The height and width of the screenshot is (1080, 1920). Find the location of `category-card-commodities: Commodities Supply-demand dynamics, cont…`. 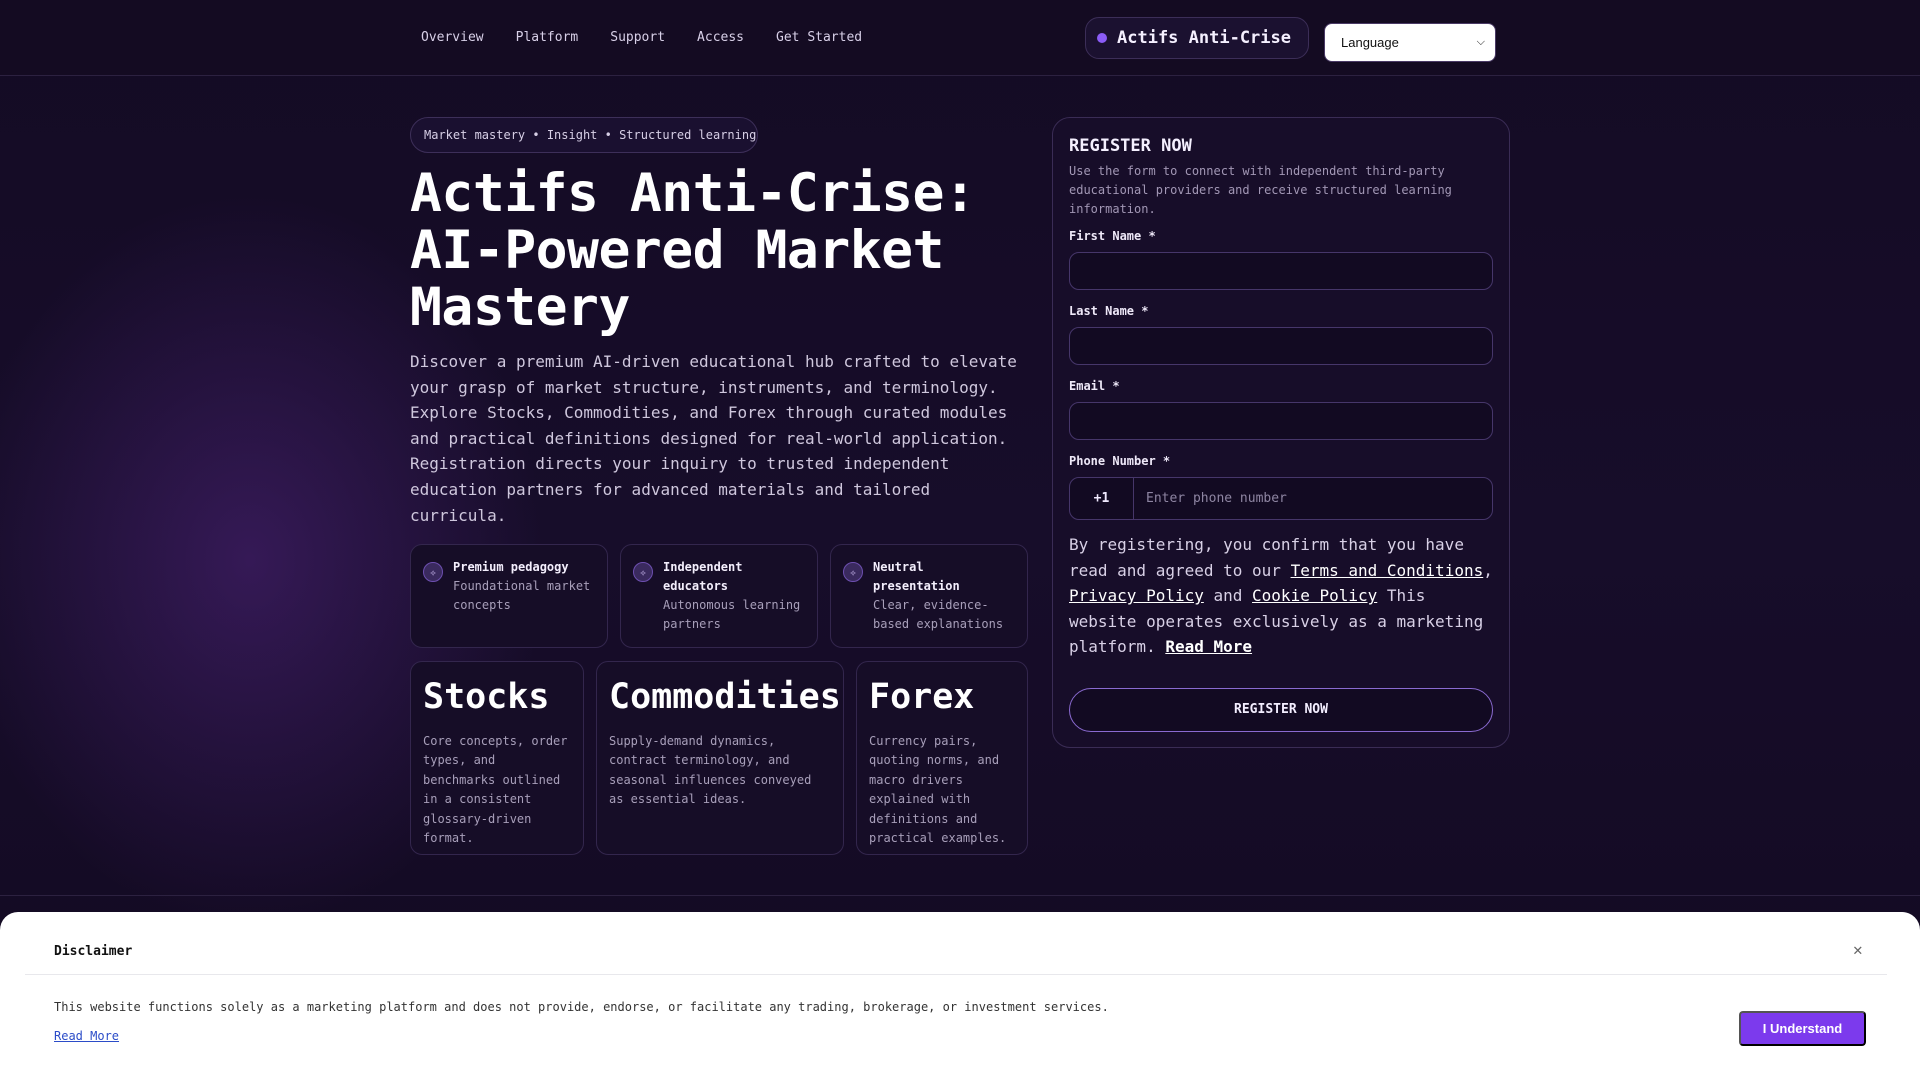

category-card-commodities: Commodities Supply-demand dynamics, cont… is located at coordinates (720, 758).